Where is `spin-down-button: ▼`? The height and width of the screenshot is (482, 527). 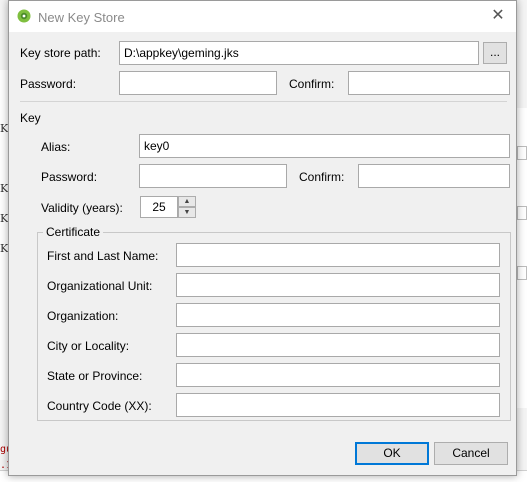
spin-down-button: ▼ is located at coordinates (187, 212).